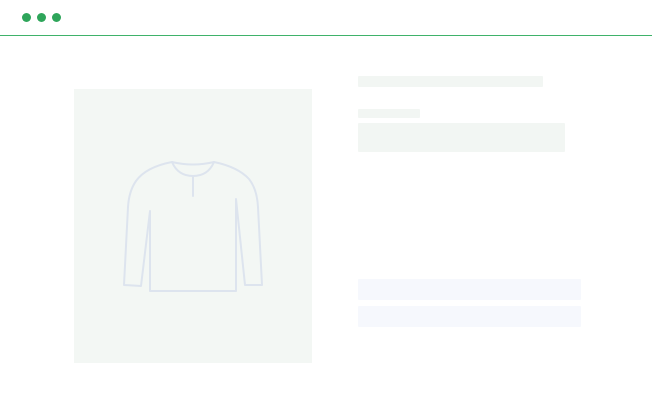 The height and width of the screenshot is (409, 657). What do you see at coordinates (326, 18) in the screenshot?
I see `title-bar` at bounding box center [326, 18].